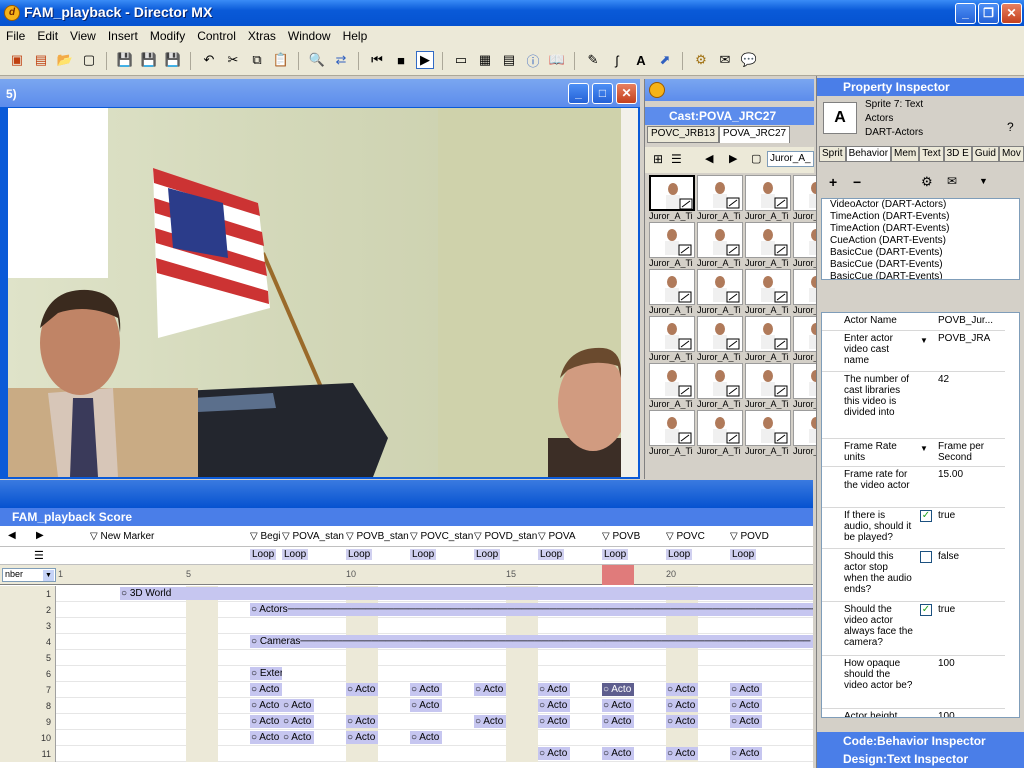 Image resolution: width=1024 pixels, height=768 pixels. Describe the element at coordinates (733, 158) in the screenshot. I see `next-member-icon: ▶` at that location.